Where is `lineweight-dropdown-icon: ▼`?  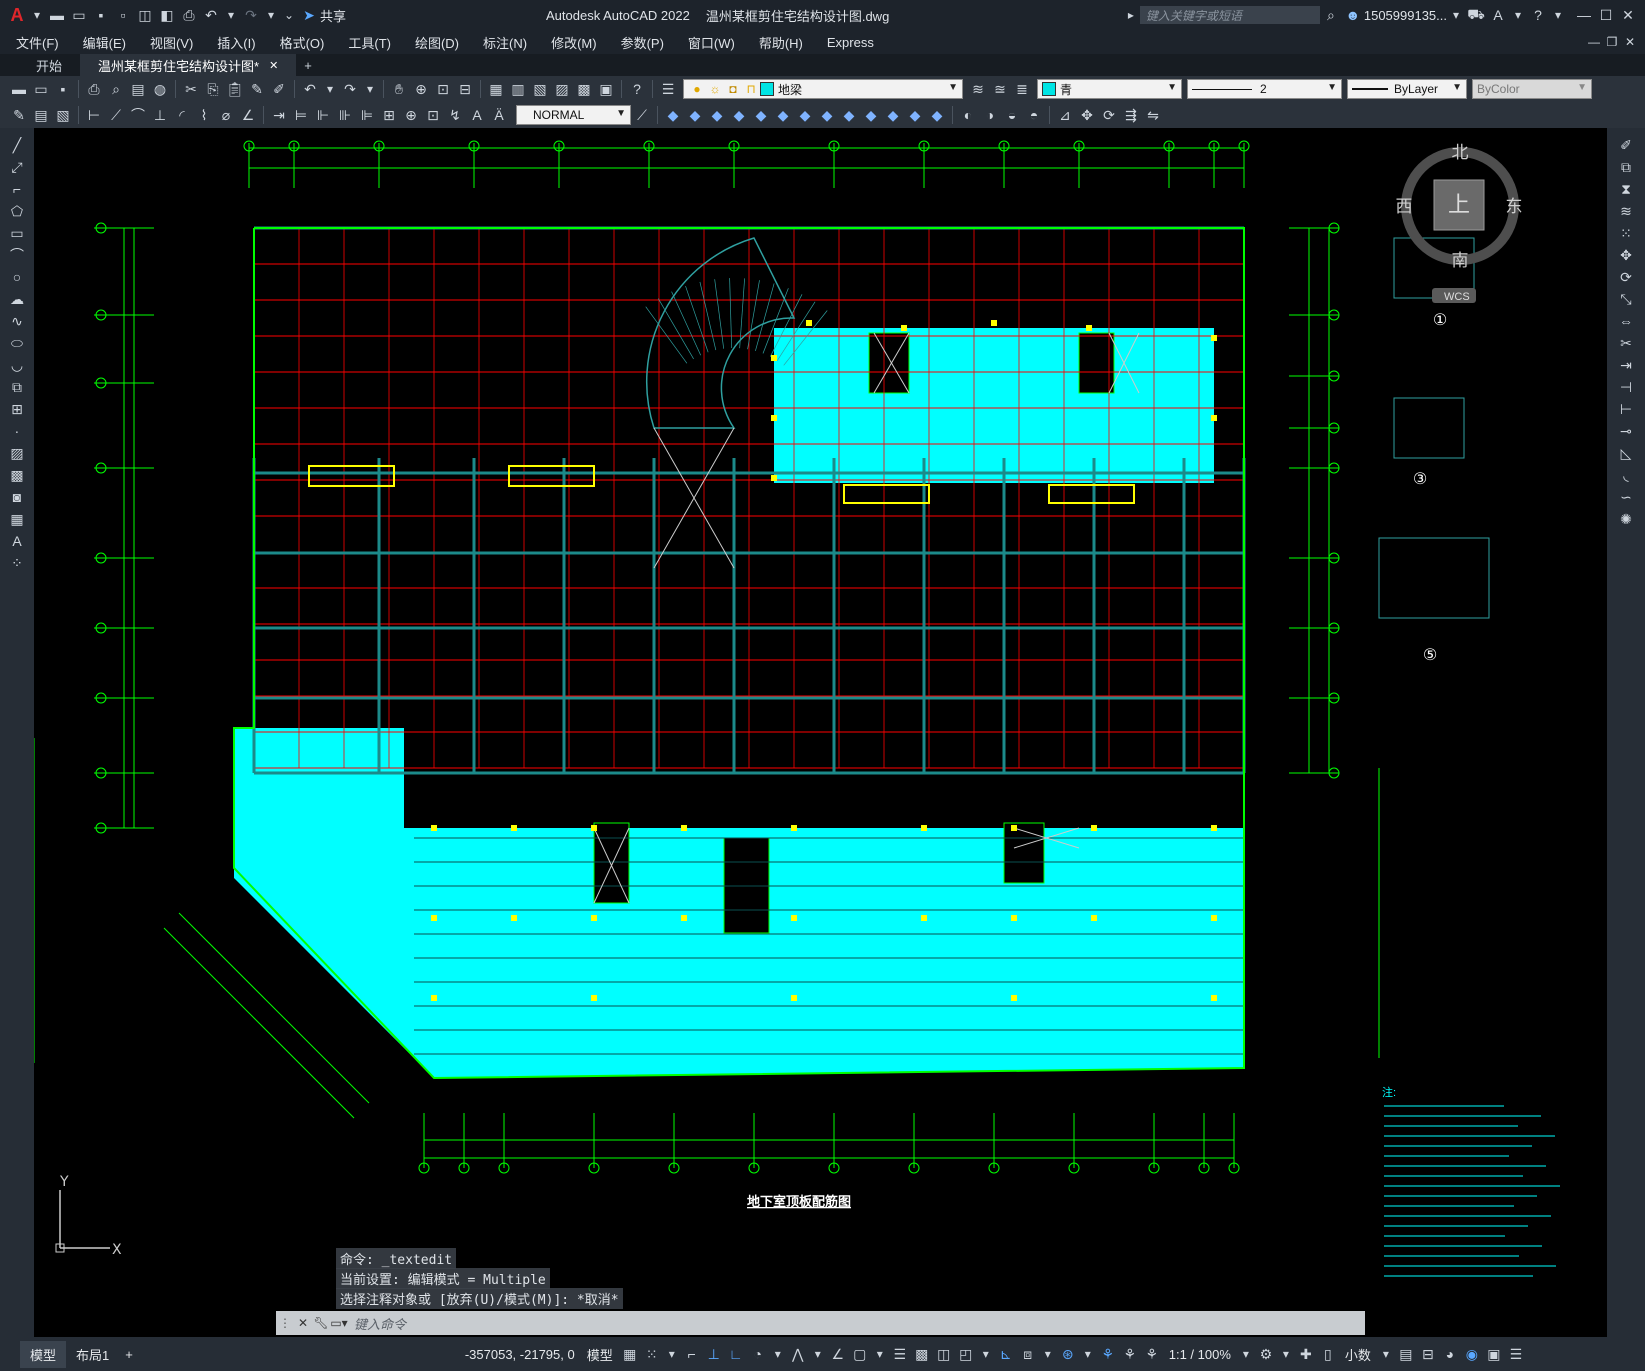
lineweight-dropdown-icon: ▼ is located at coordinates (1332, 87).